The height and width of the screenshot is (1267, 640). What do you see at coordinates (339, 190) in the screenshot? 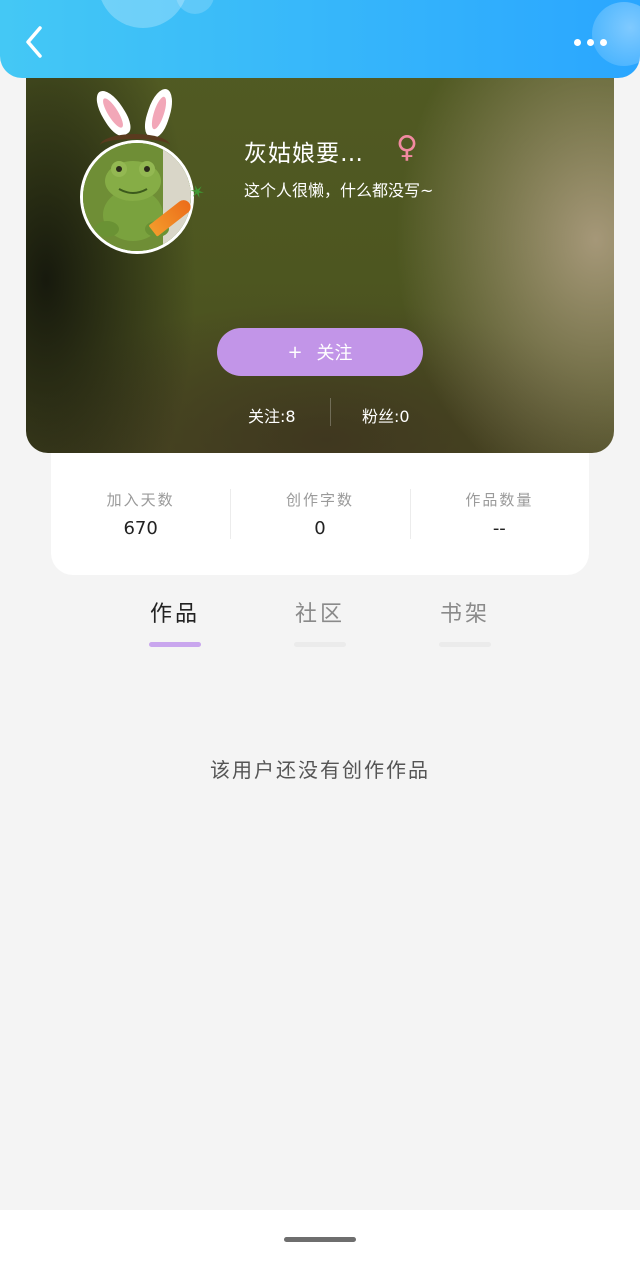
I see `user-bio: 这个人很懒，什么都没写~` at bounding box center [339, 190].